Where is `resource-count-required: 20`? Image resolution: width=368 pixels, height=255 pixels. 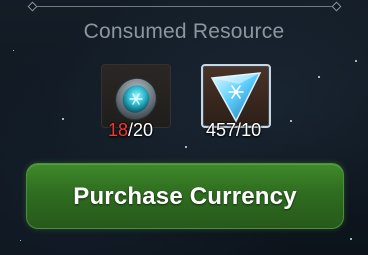 resource-count-required: 20 is located at coordinates (143, 130).